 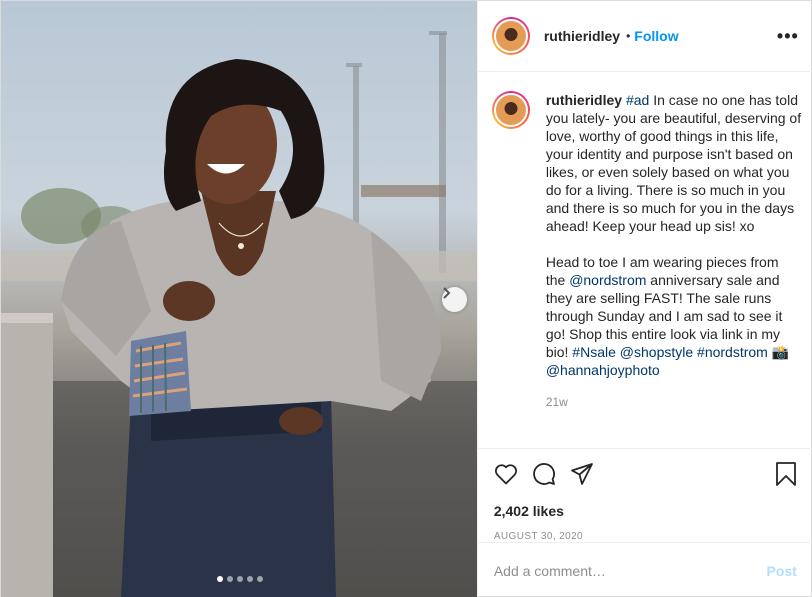 I want to click on hashtag-nsale: #Nsale, so click(x=594, y=352).